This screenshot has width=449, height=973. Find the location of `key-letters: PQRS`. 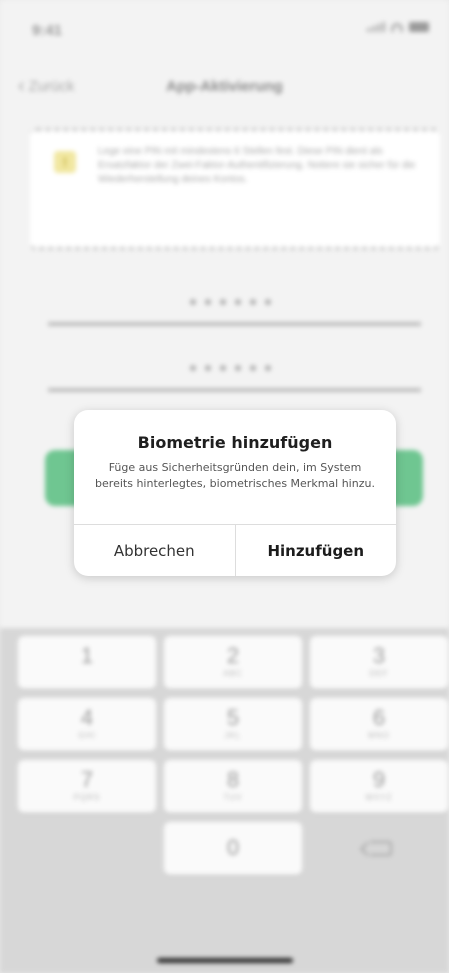

key-letters: PQRS is located at coordinates (87, 797).